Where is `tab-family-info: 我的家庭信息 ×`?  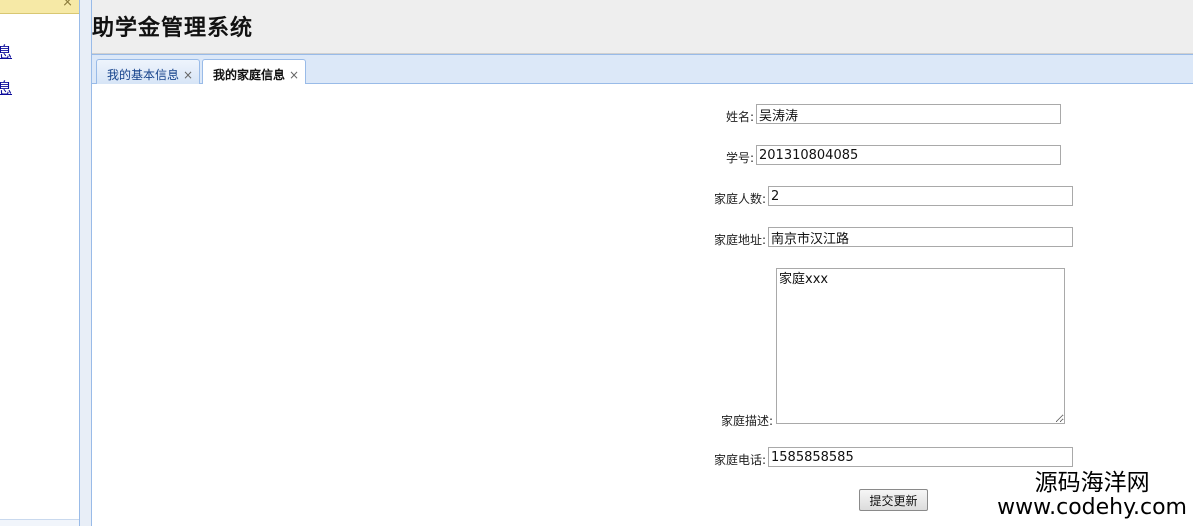 tab-family-info: 我的家庭信息 × is located at coordinates (254, 72).